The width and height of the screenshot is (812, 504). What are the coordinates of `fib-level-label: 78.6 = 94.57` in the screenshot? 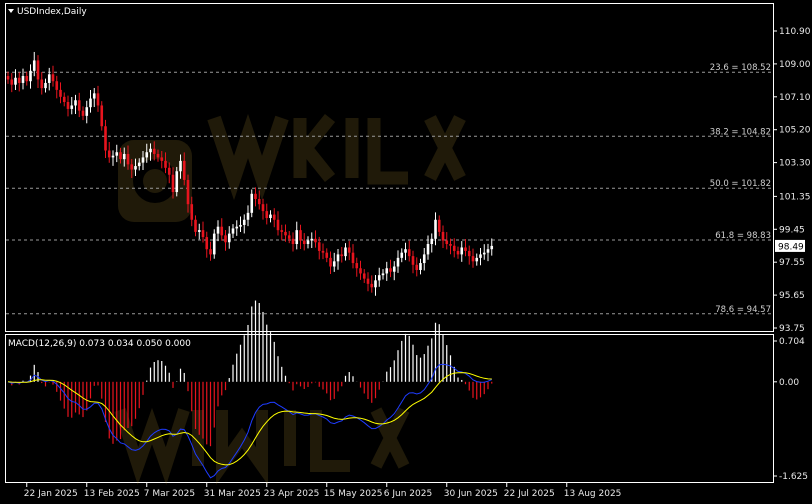 It's located at (743, 310).